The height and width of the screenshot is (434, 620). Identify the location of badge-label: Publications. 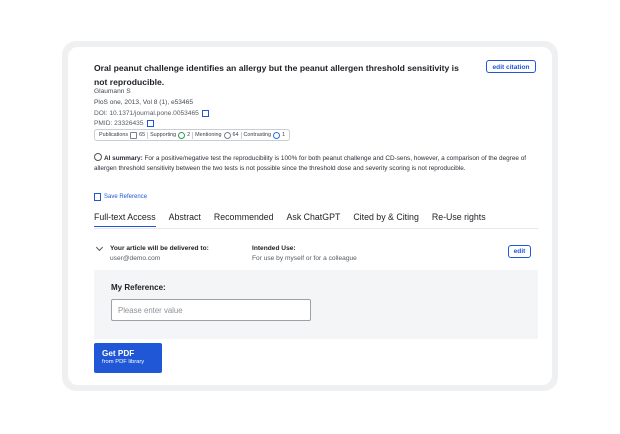
(114, 135).